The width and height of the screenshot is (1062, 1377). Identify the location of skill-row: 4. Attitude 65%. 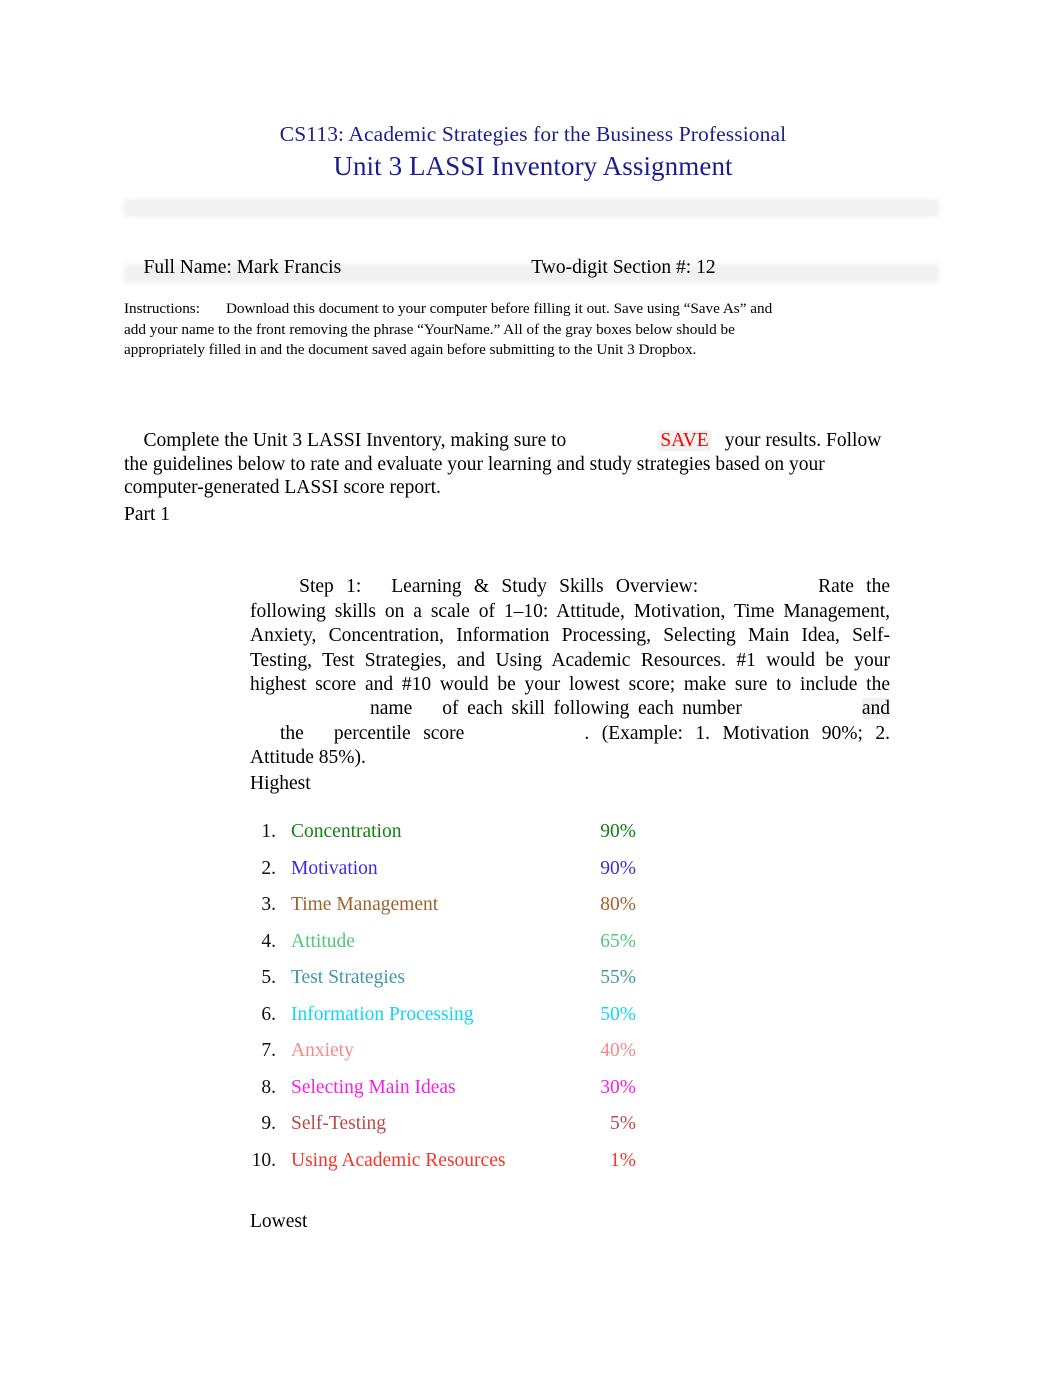
(456, 946).